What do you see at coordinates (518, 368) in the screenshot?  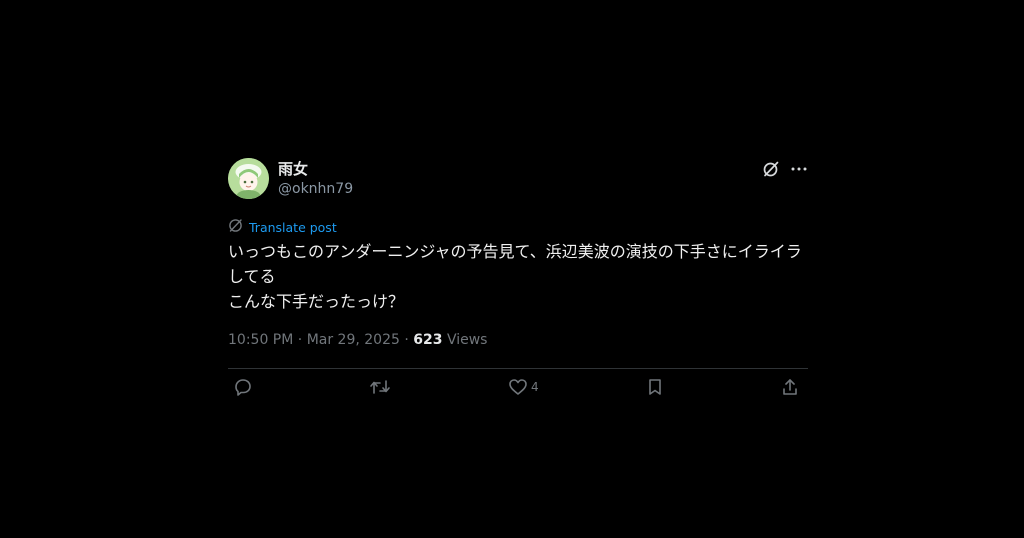 I see `divider` at bounding box center [518, 368].